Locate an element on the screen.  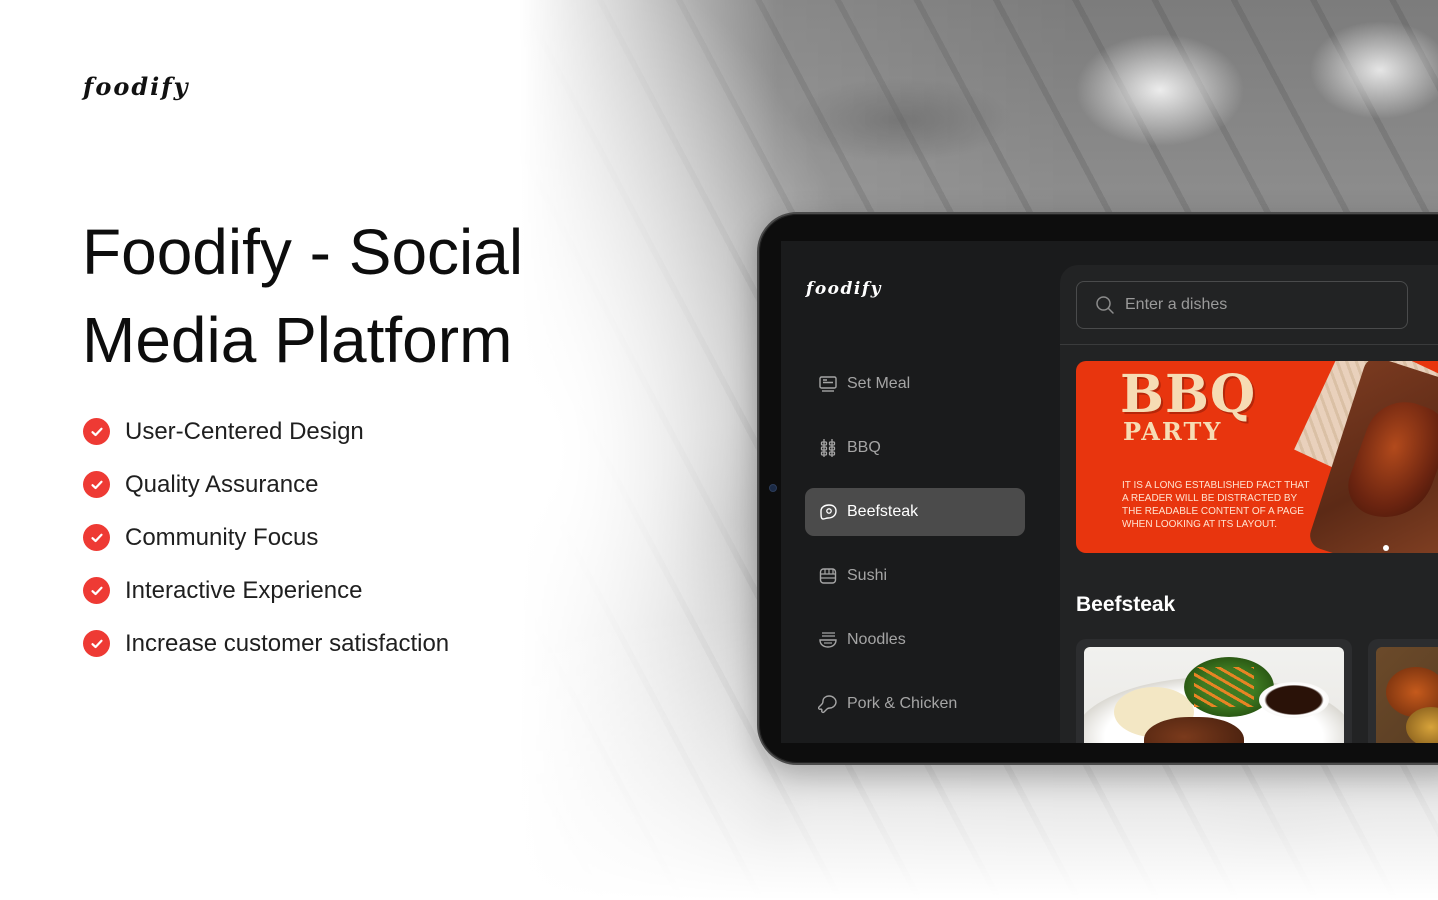
feature-item: User-Centered Design is located at coordinates (266, 431).